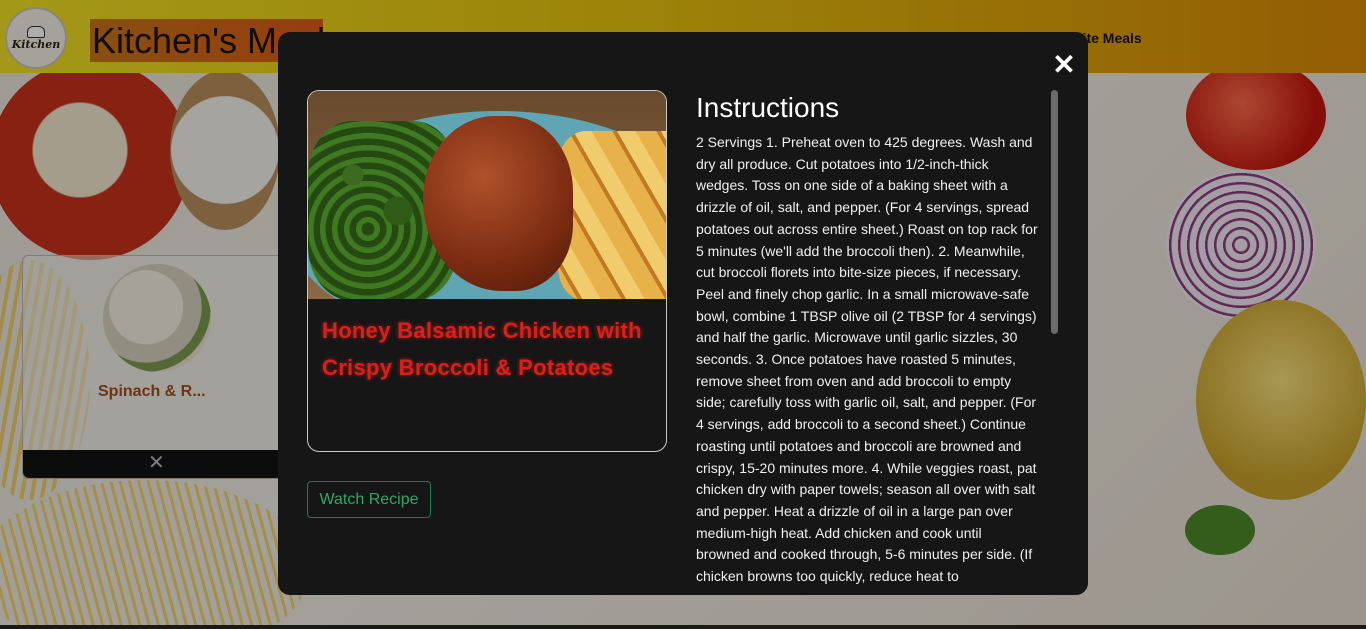  Describe the element at coordinates (1054, 212) in the screenshot. I see `scrollbar-thumb` at that location.